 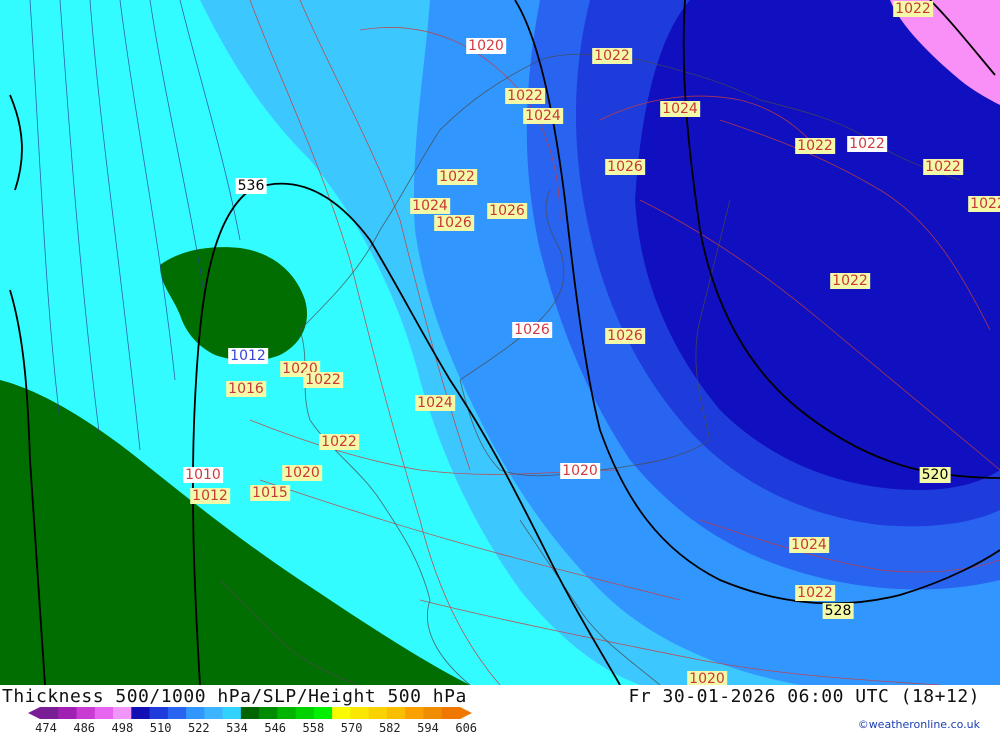 I want to click on height-label: 520, so click(x=935, y=475).